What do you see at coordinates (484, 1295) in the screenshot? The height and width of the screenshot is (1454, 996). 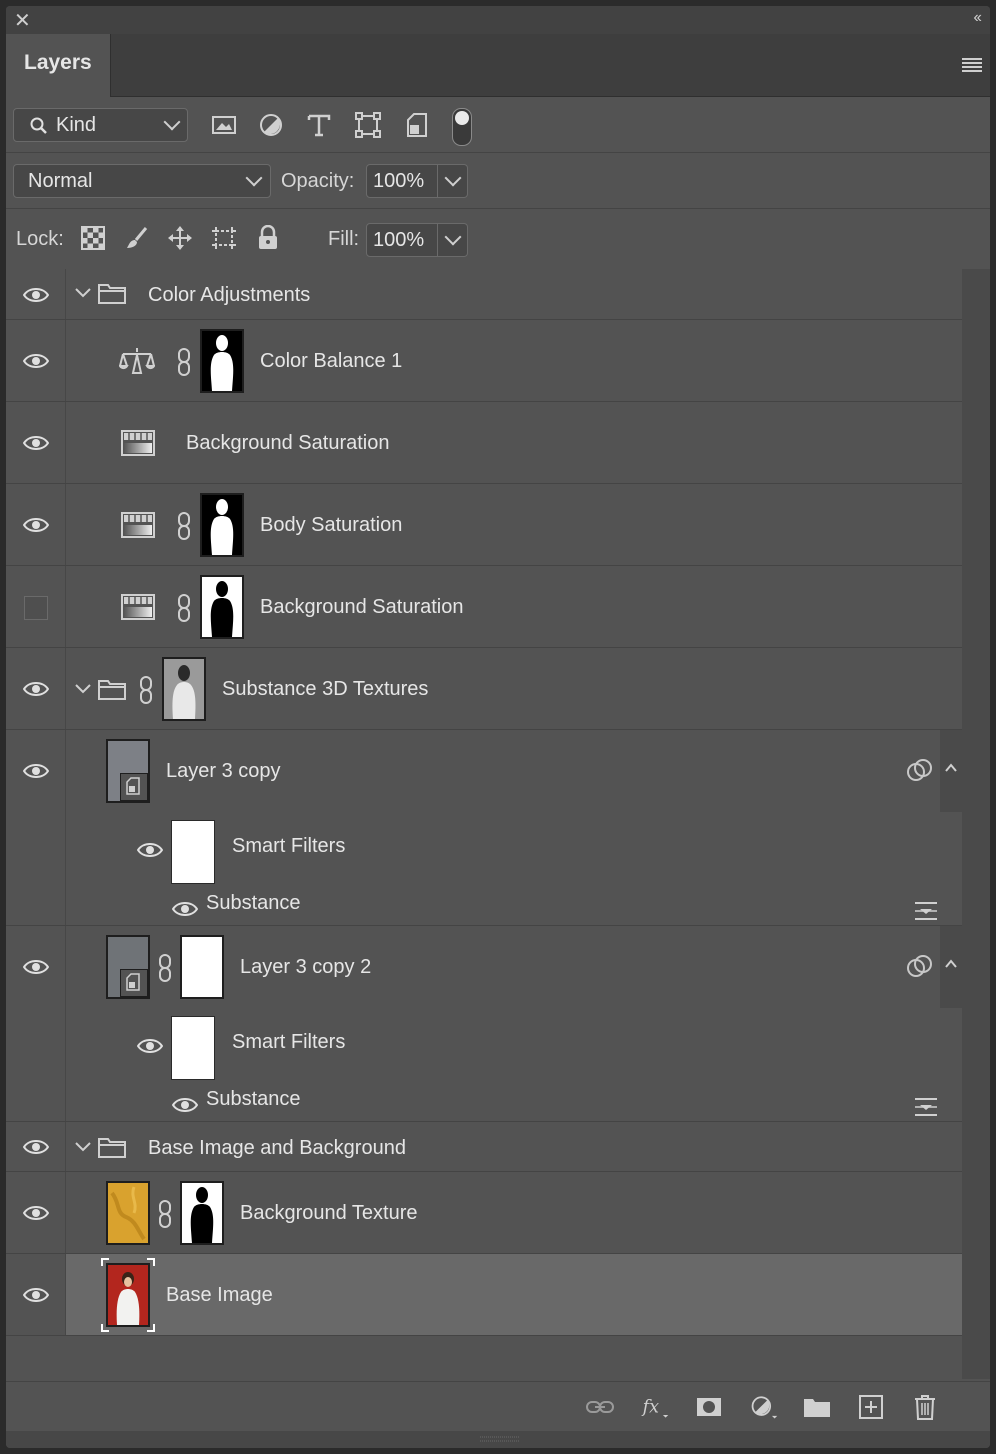 I see `layer-row-pixel-selected: Base Image` at bounding box center [484, 1295].